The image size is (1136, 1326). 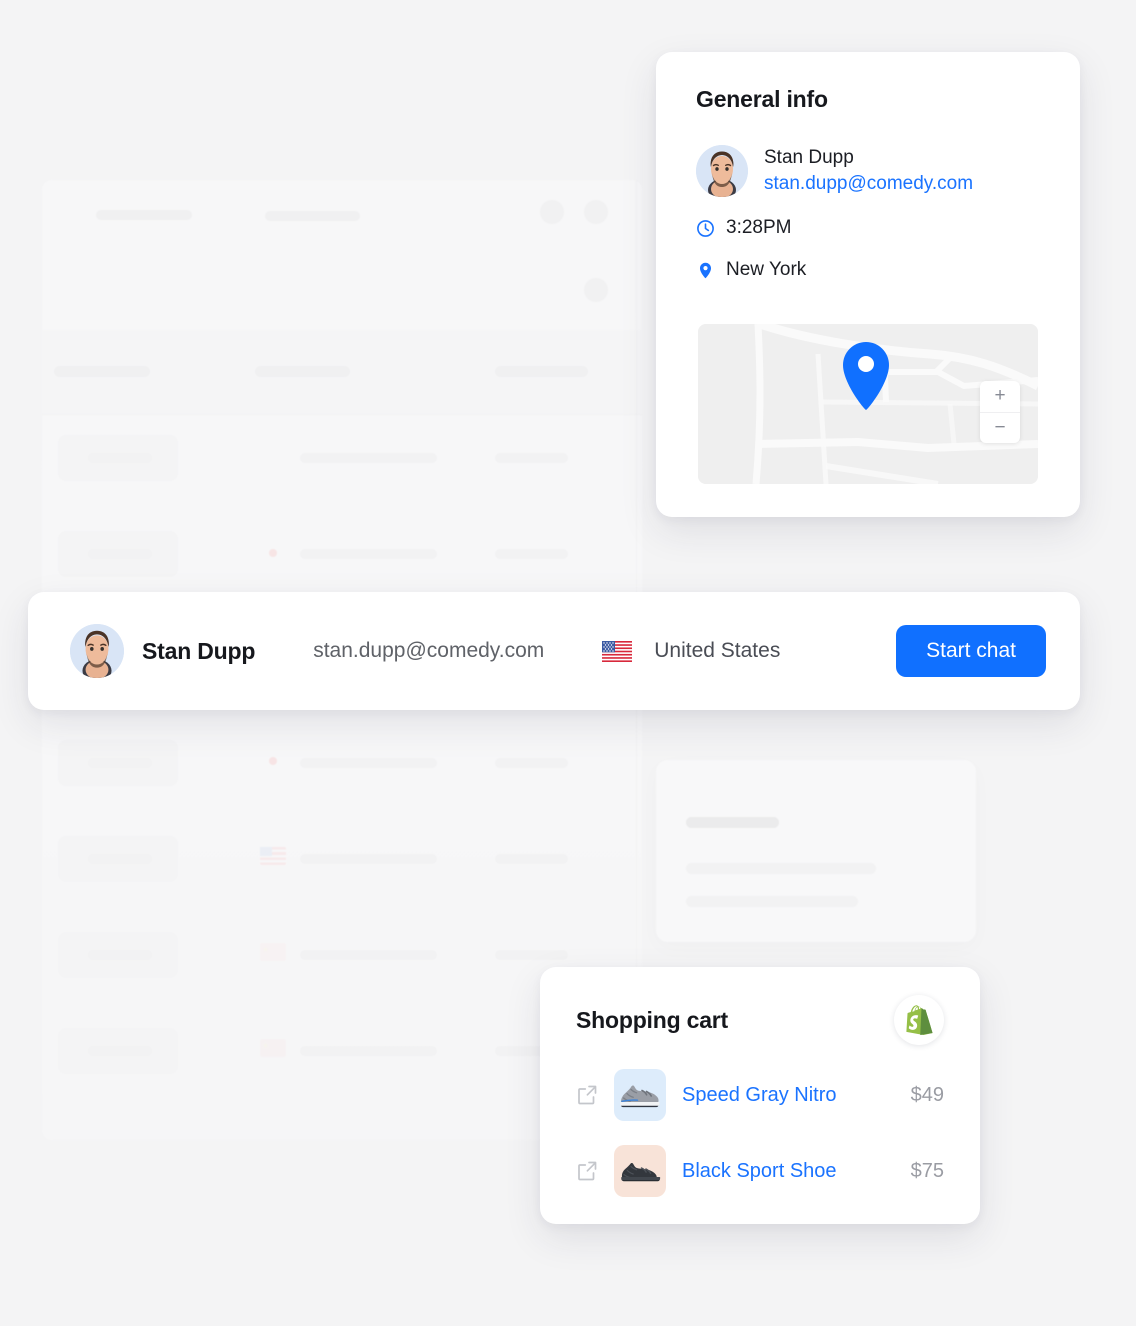 What do you see at coordinates (342, 414) in the screenshot?
I see `skeleton-row-divider` at bounding box center [342, 414].